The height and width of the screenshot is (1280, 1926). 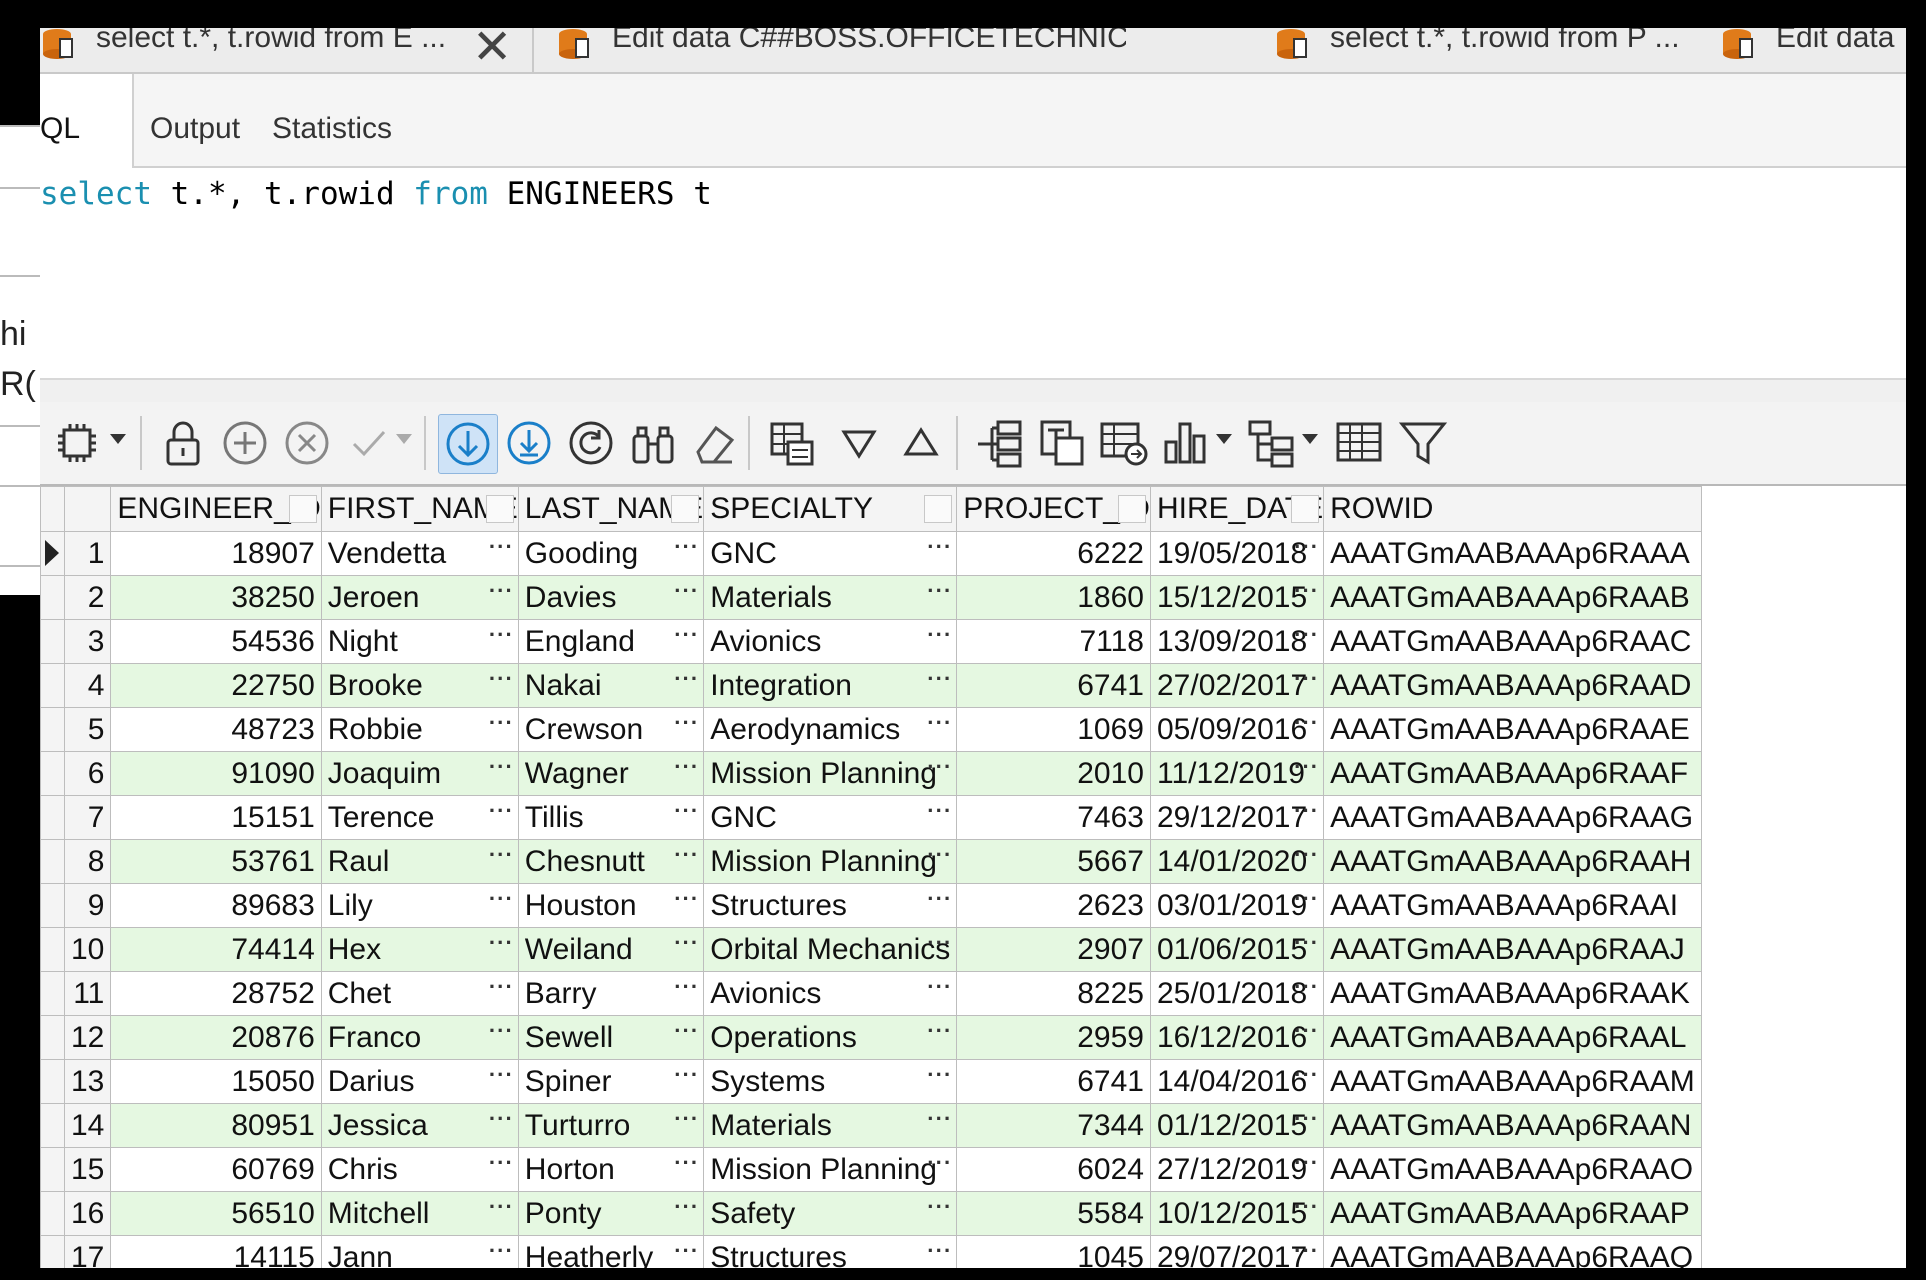 I want to click on chart-dropdown-icon, so click(x=1224, y=439).